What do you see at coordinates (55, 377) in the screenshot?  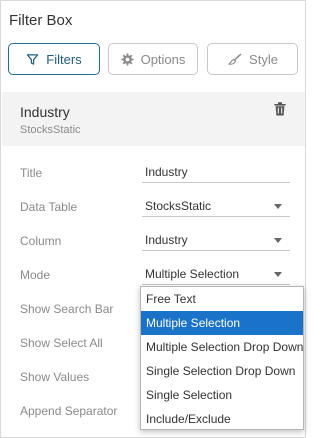 I see `show-values-label: Show Values` at bounding box center [55, 377].